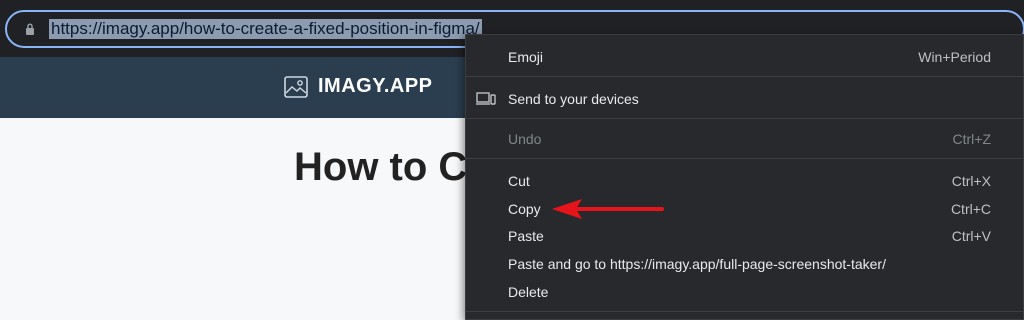 This screenshot has height=320, width=1024. I want to click on menu-item-shortcut: Ctrl+V, so click(971, 236).